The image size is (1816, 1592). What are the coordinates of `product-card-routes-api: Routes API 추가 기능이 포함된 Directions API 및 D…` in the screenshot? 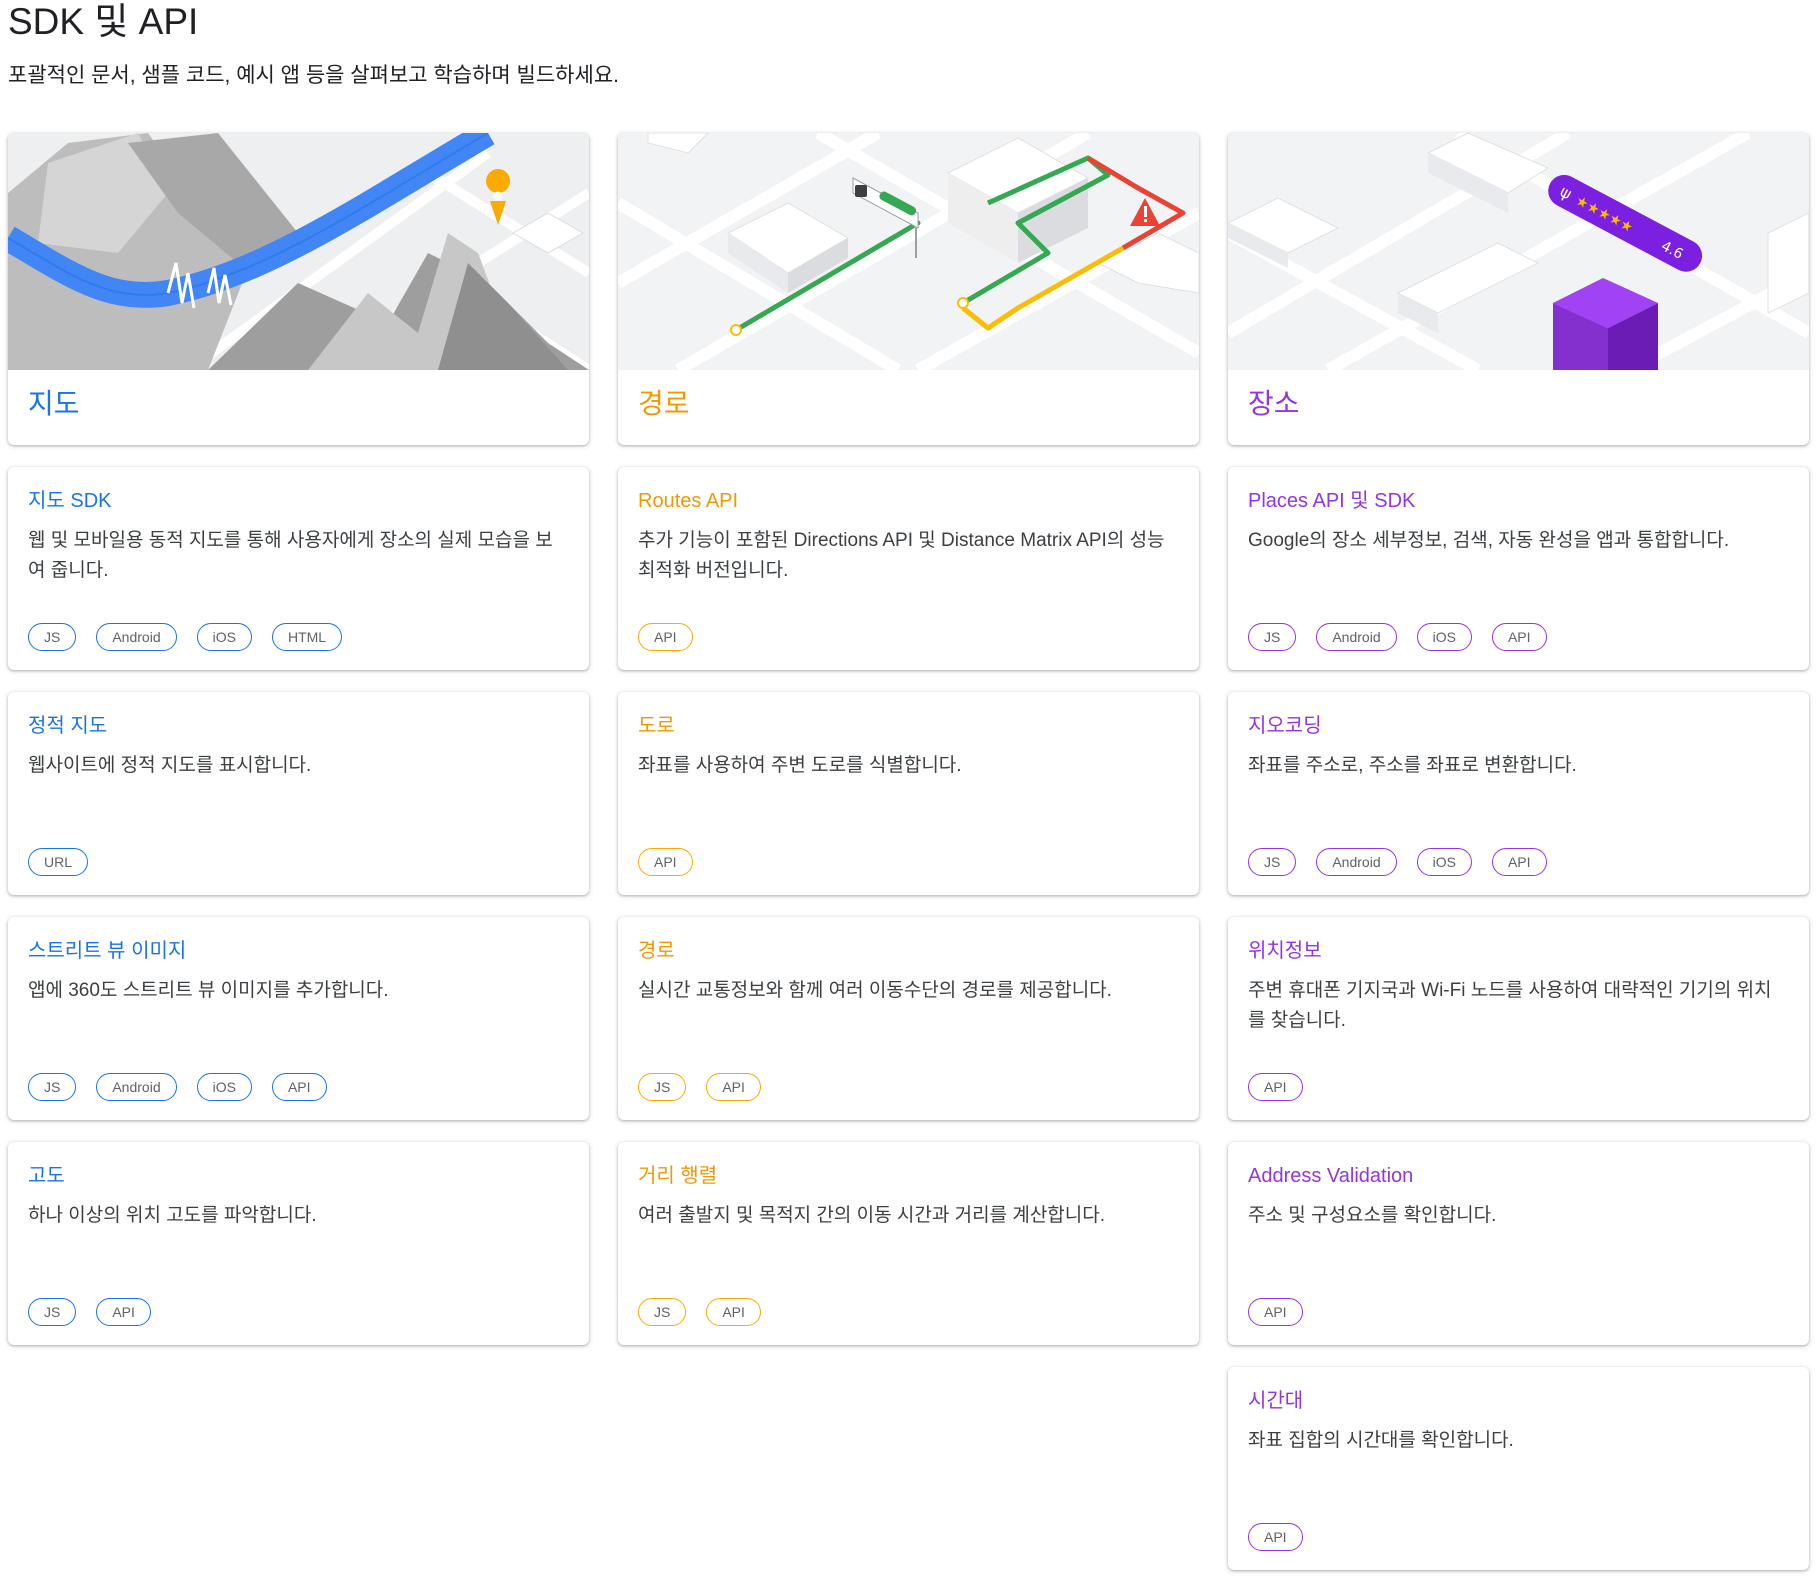 It's located at (908, 568).